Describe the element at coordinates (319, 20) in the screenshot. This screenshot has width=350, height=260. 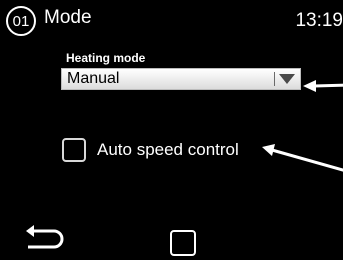
I see `clock-time: 13:19` at that location.